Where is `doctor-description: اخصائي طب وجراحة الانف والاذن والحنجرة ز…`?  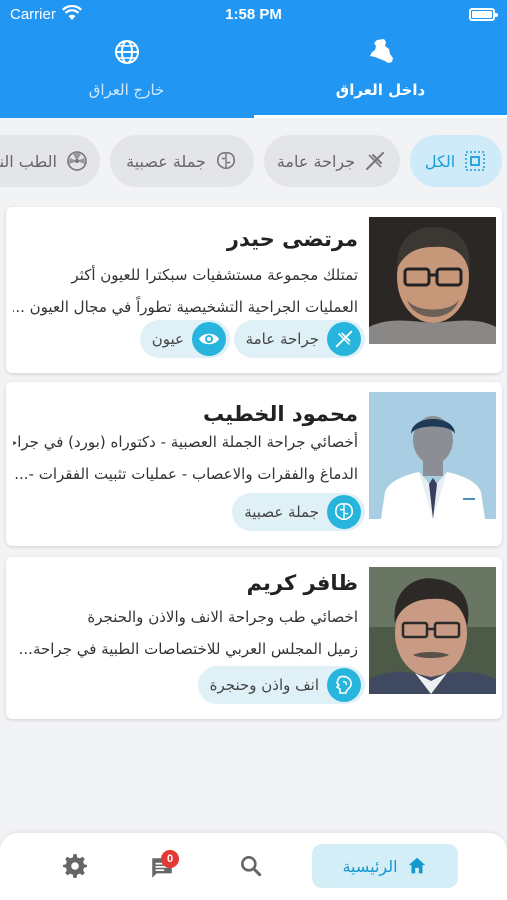 doctor-description: اخصائي طب وجراحة الانف والاذن والحنجرة ز… is located at coordinates (185, 633).